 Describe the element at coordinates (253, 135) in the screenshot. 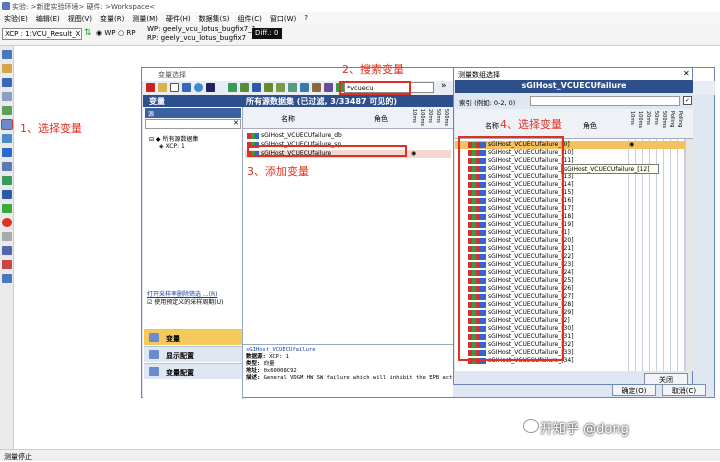

I see `variable-type-icon` at that location.